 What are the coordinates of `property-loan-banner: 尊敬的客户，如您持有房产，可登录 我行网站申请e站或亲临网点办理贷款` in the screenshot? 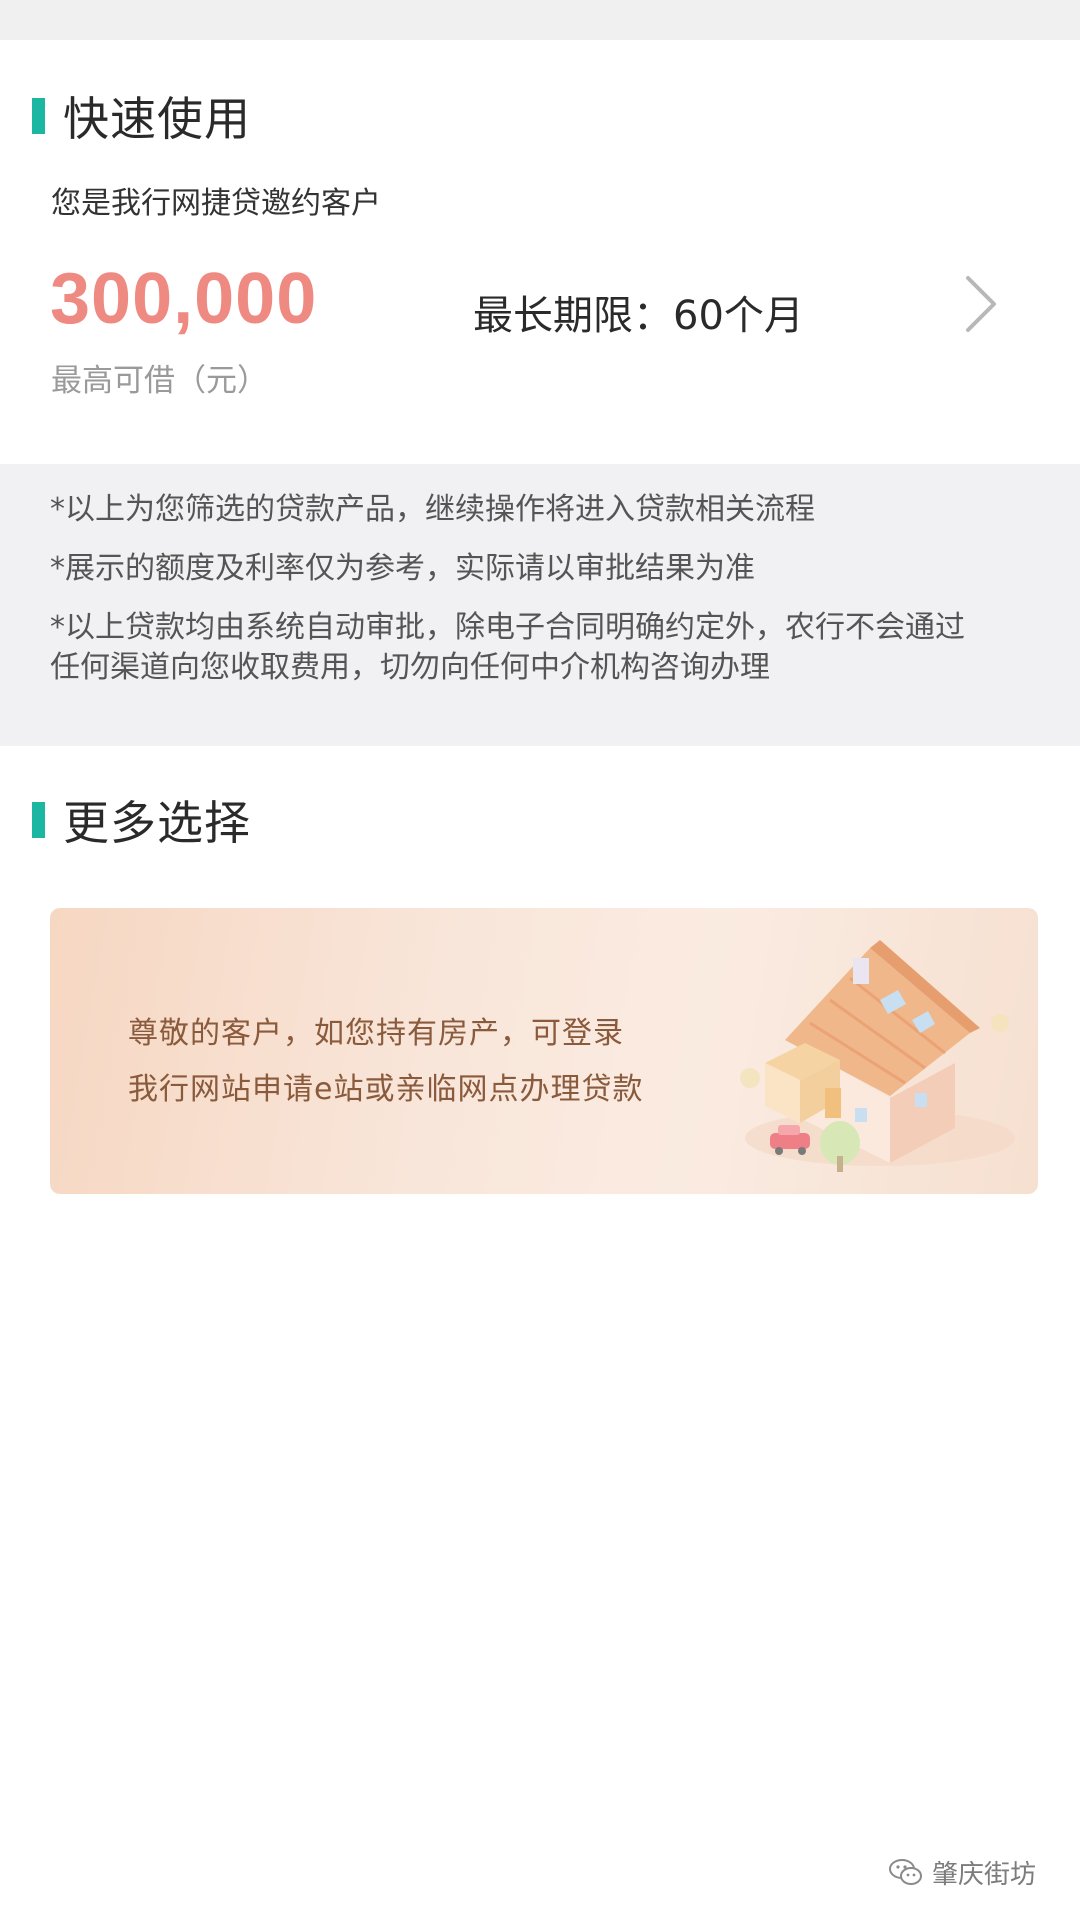 It's located at (544, 1051).